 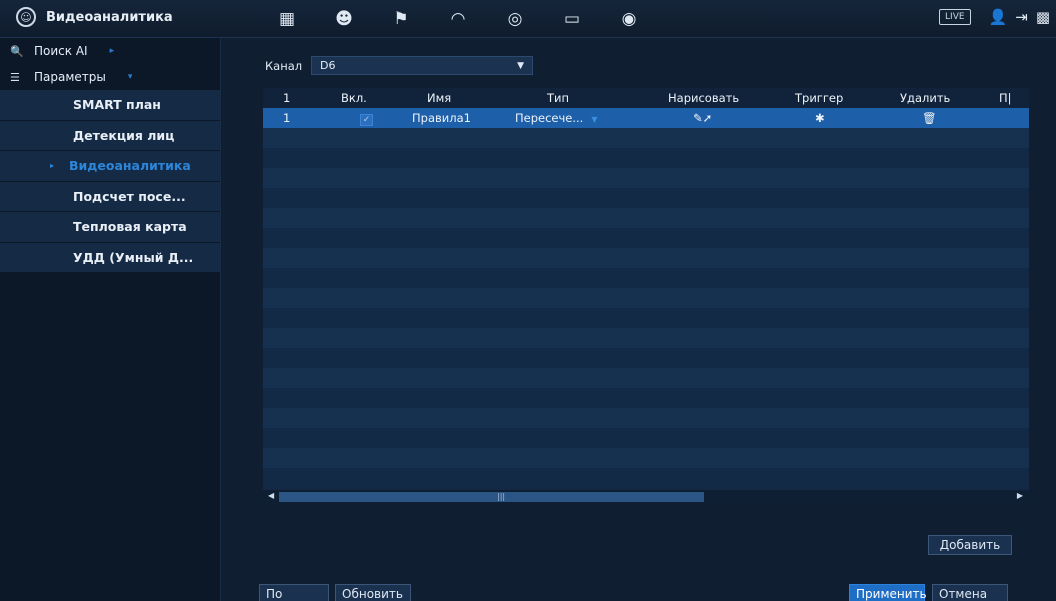 What do you see at coordinates (124, 135) in the screenshot?
I see `sidebar-item-label: Детекция лиц` at bounding box center [124, 135].